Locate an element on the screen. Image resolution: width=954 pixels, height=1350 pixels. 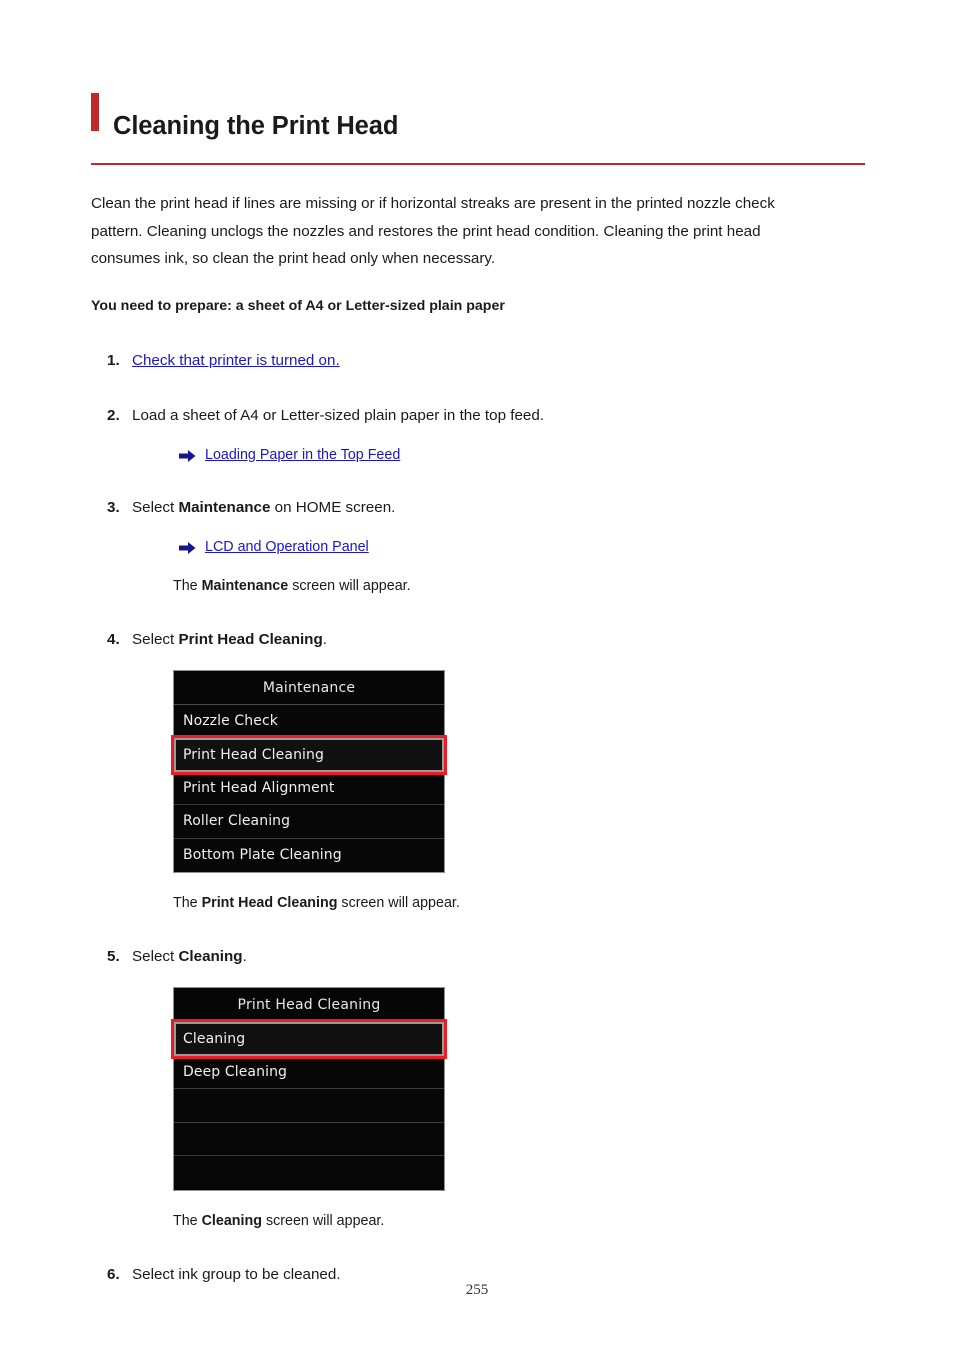
step-body: Select Maintenance on HOME screen. is located at coordinates (263, 507).